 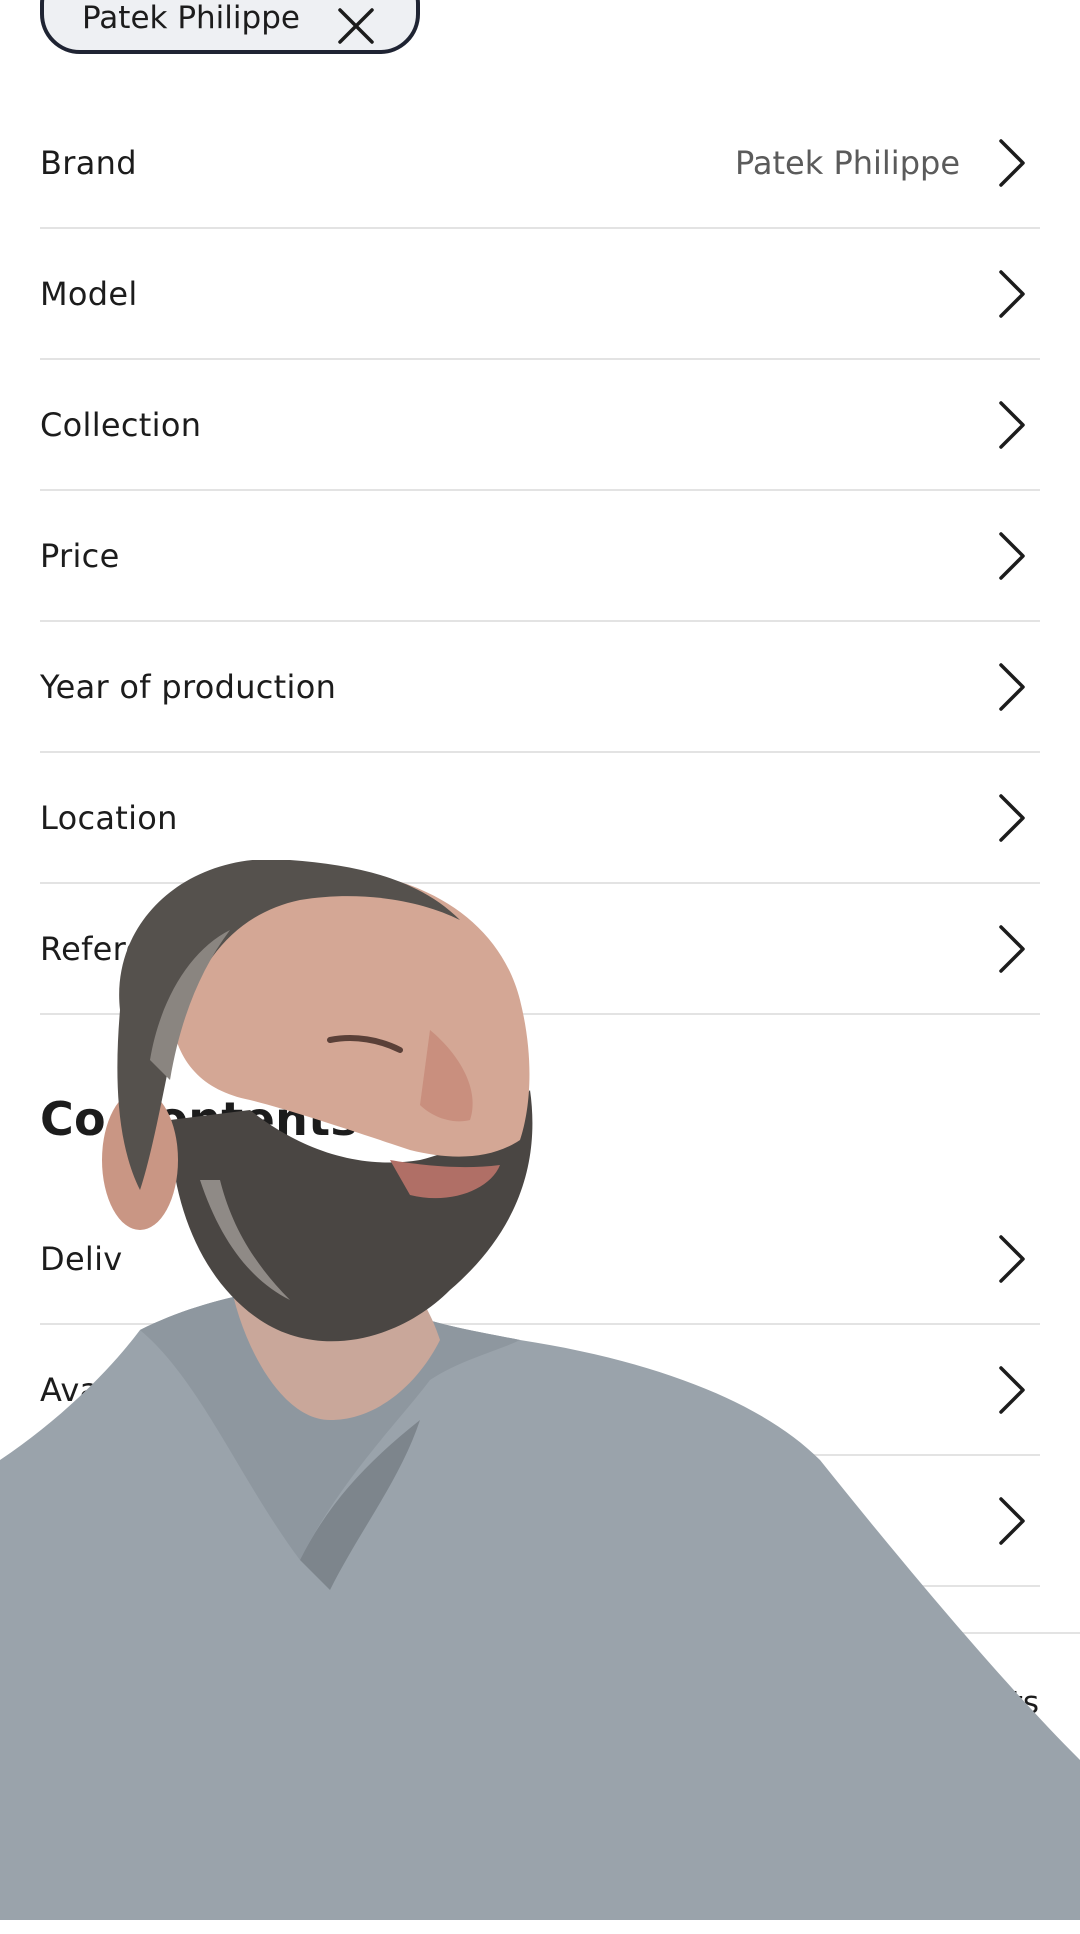 I want to click on filter-row-label: Collection, so click(x=121, y=424).